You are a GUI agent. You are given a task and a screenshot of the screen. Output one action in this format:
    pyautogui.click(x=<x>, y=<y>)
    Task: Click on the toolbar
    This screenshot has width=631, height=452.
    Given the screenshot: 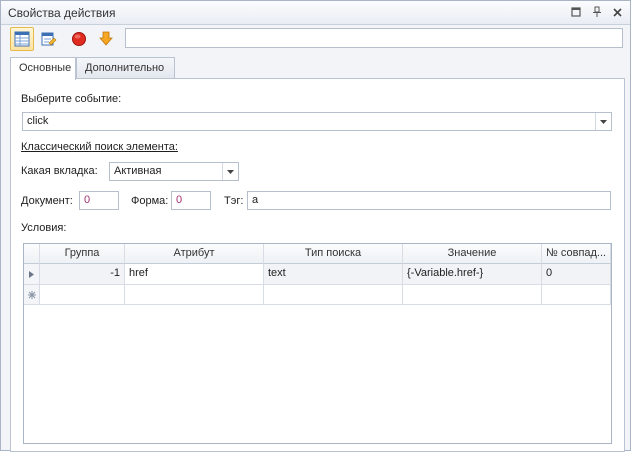 What is the action you would take?
    pyautogui.click(x=315, y=40)
    